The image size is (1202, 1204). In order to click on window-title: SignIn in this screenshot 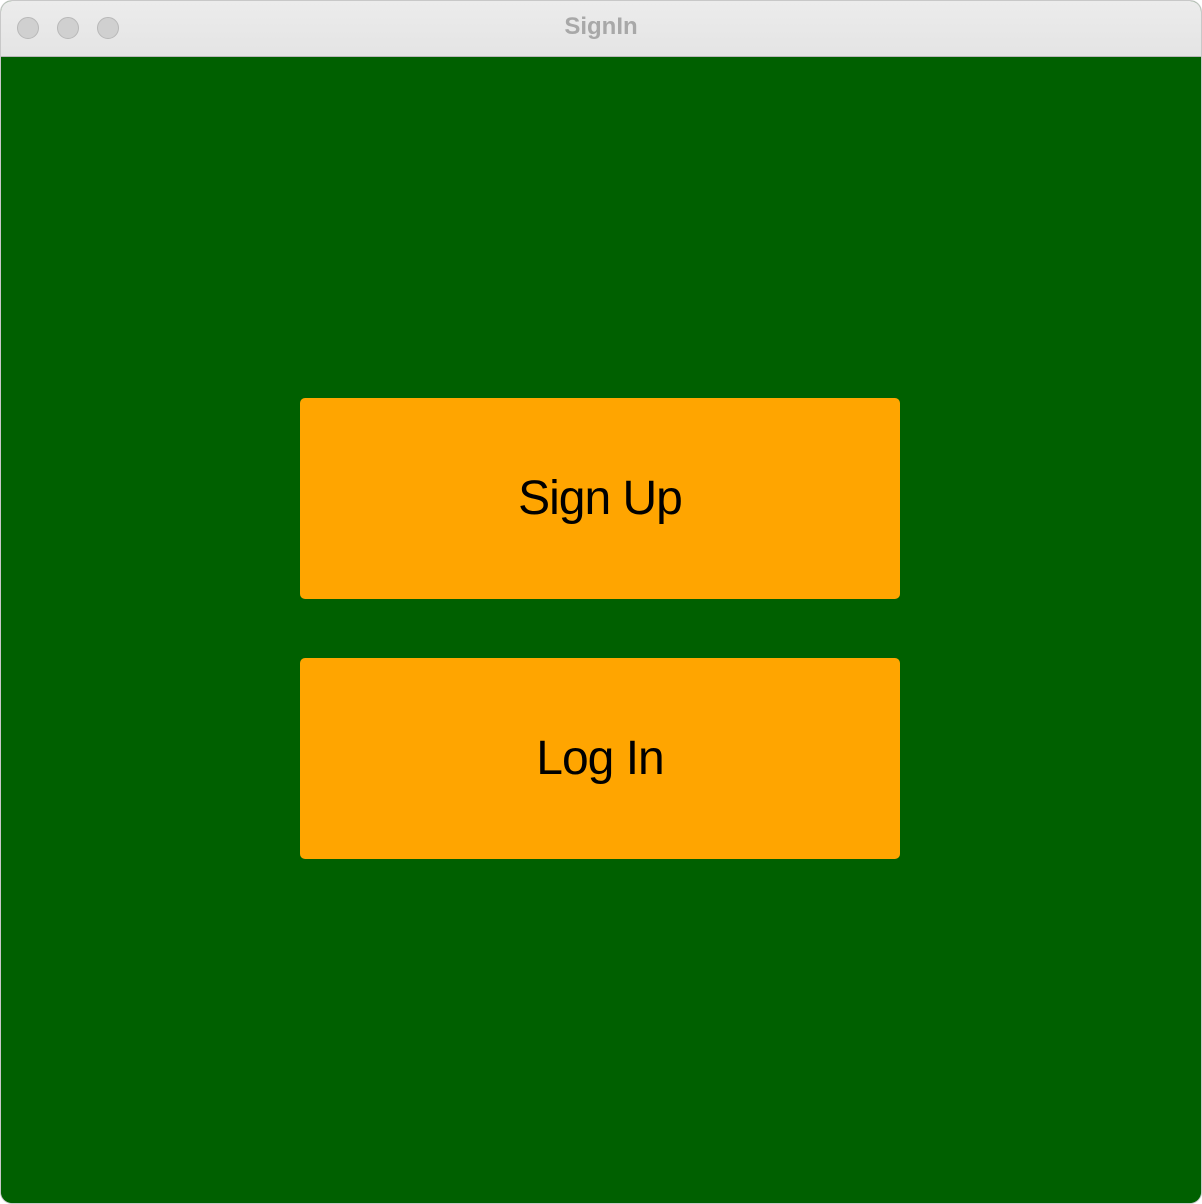, I will do `click(601, 26)`.